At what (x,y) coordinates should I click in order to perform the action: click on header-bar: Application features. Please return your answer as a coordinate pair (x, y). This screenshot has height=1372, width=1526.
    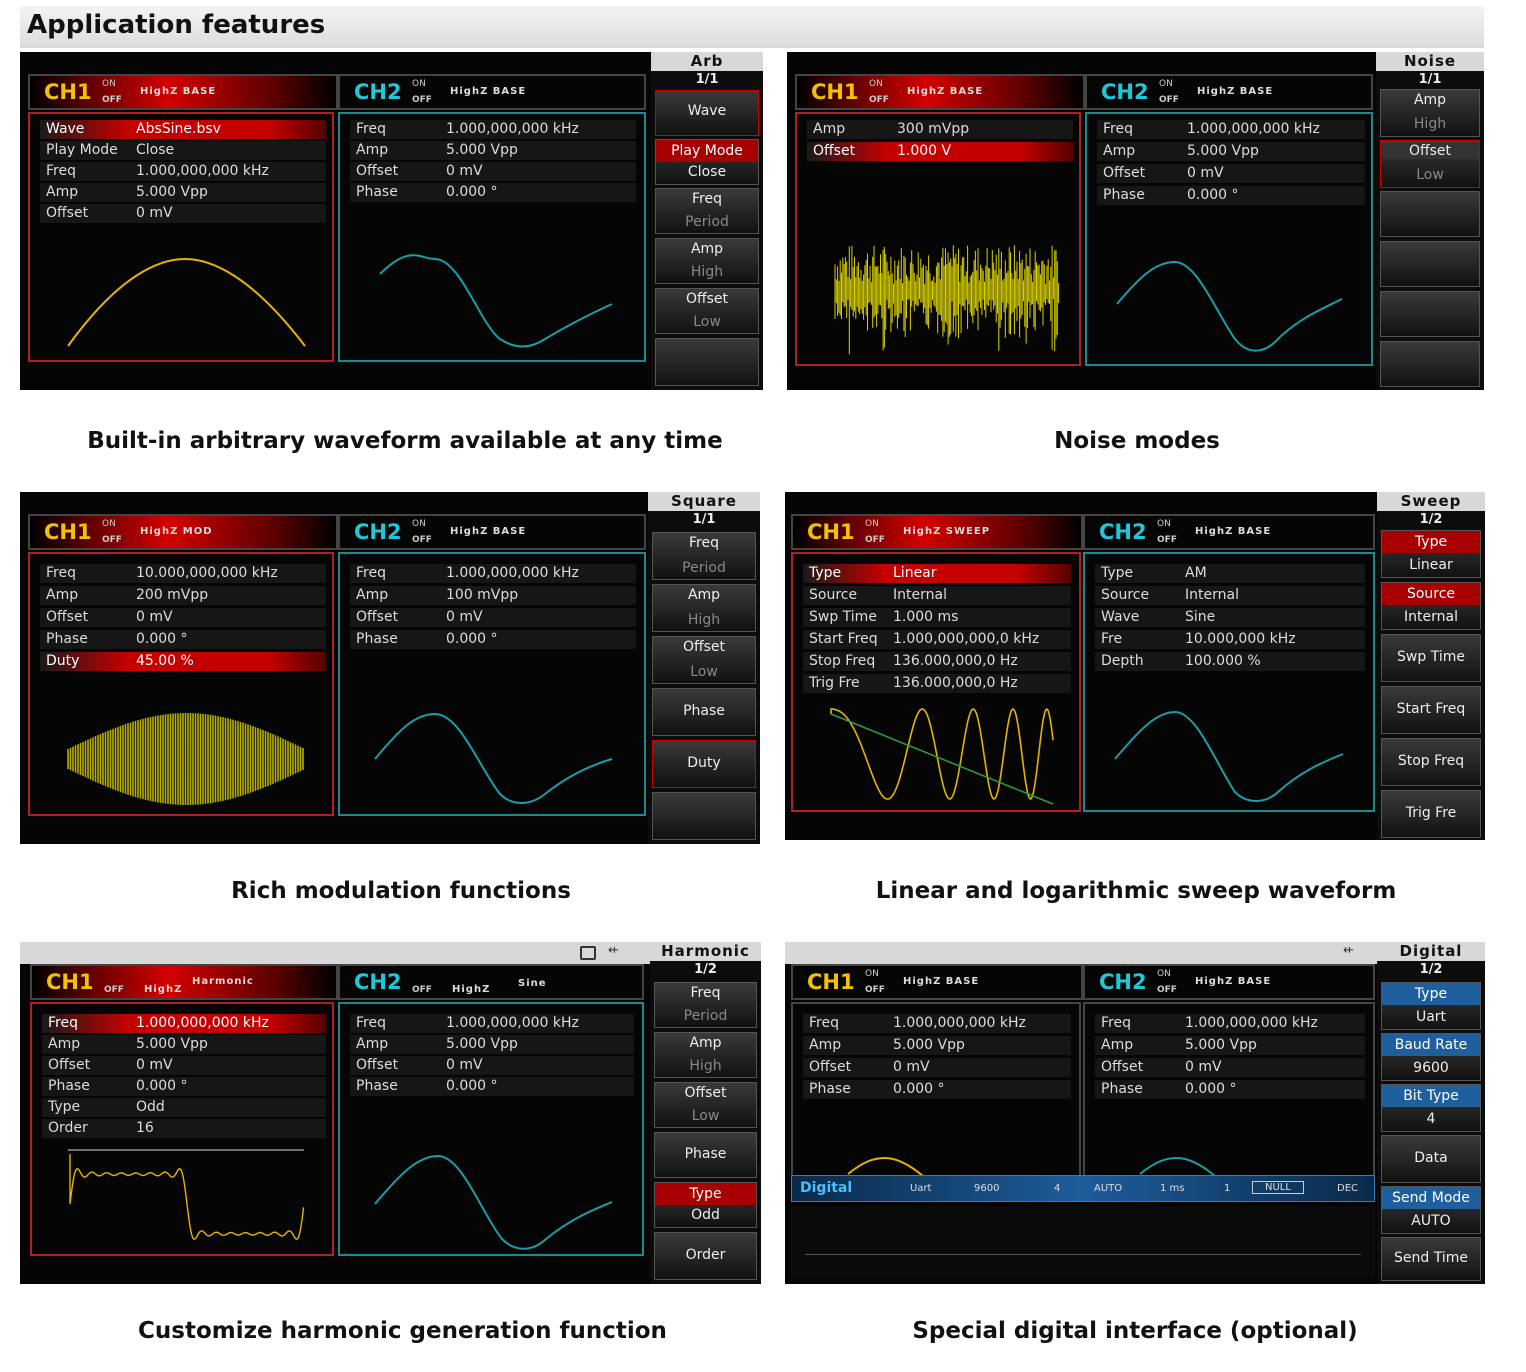
    Looking at the image, I should click on (752, 27).